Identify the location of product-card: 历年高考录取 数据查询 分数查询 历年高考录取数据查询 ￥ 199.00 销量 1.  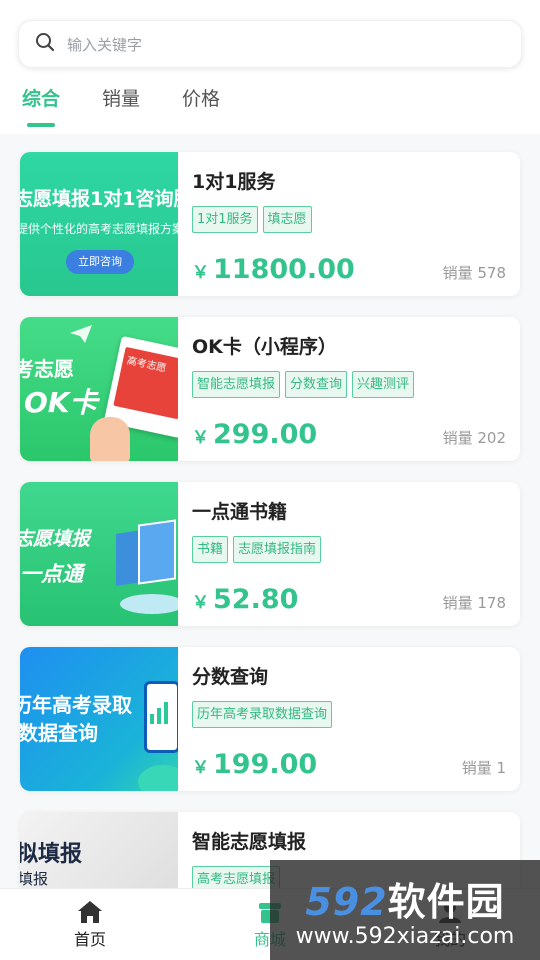
(270, 719).